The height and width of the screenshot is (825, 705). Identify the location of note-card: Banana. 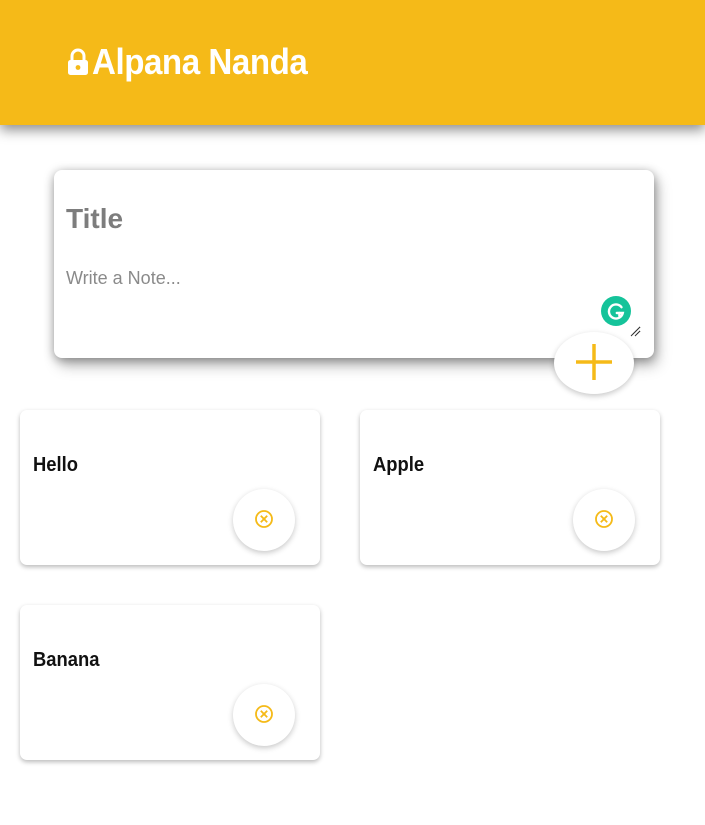
(170, 682).